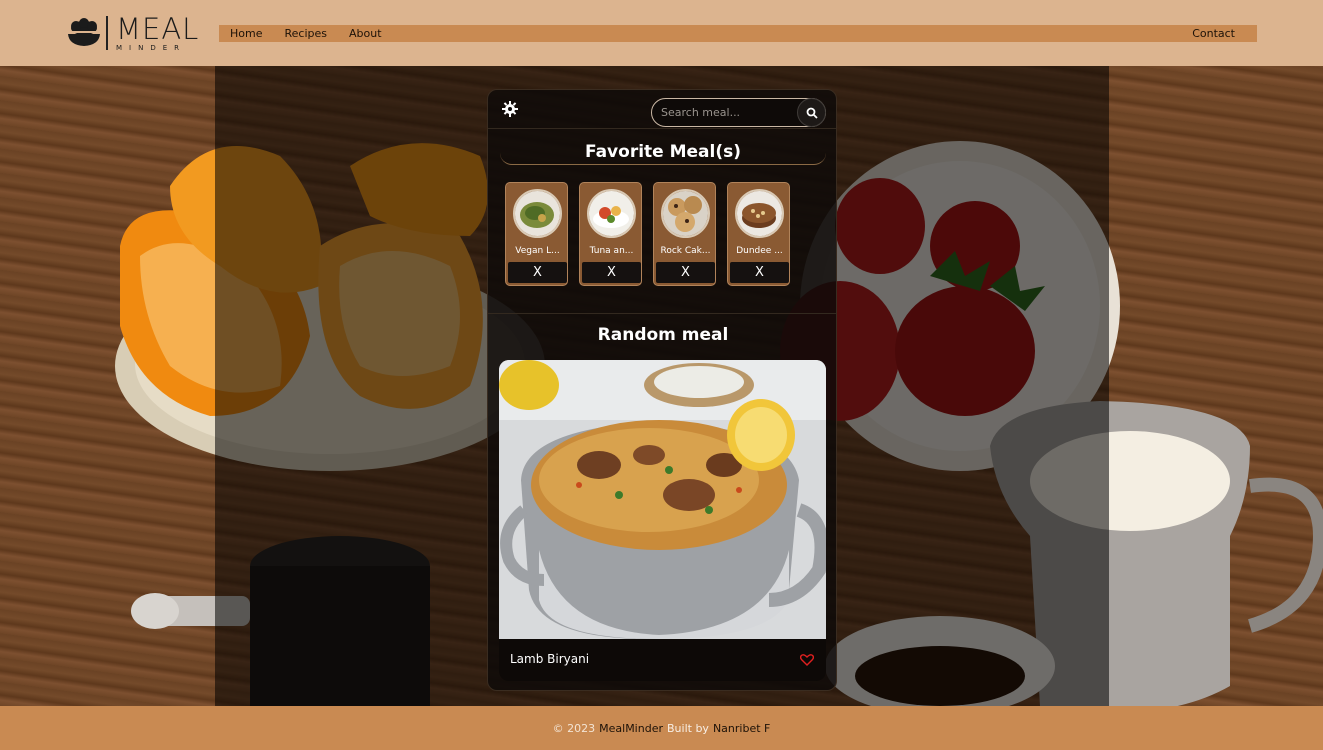 The height and width of the screenshot is (750, 1323). Describe the element at coordinates (151, 47) in the screenshot. I see `logo-sub-text: MINDER` at that location.